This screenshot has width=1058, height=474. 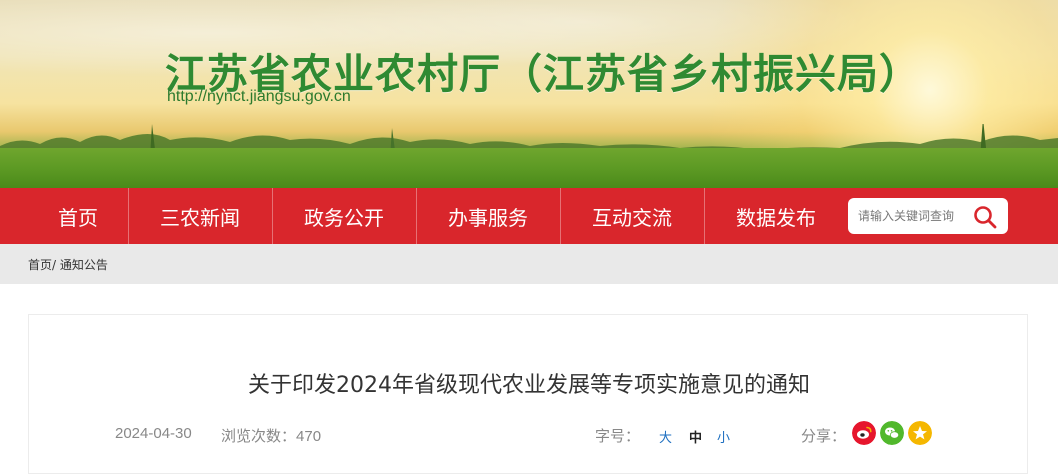 What do you see at coordinates (488, 216) in the screenshot?
I see `nav-item-services: 办事服务` at bounding box center [488, 216].